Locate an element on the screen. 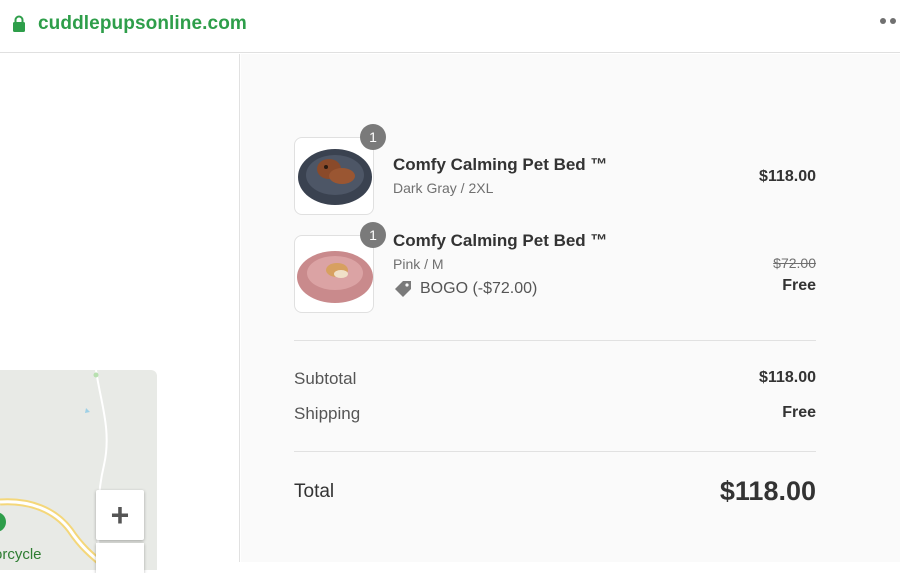  dark-gray-pet-bed-image is located at coordinates (335, 177).